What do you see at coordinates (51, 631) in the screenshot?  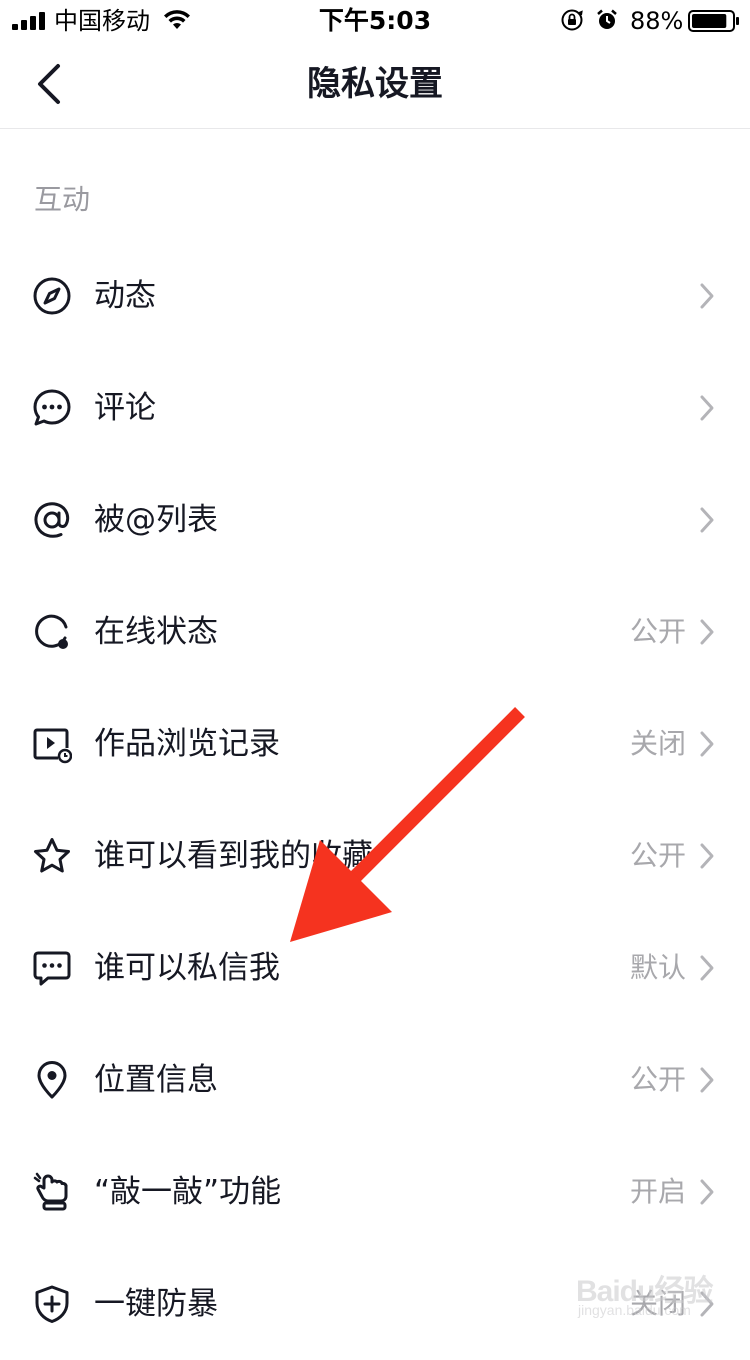 I see `online-status-icon` at bounding box center [51, 631].